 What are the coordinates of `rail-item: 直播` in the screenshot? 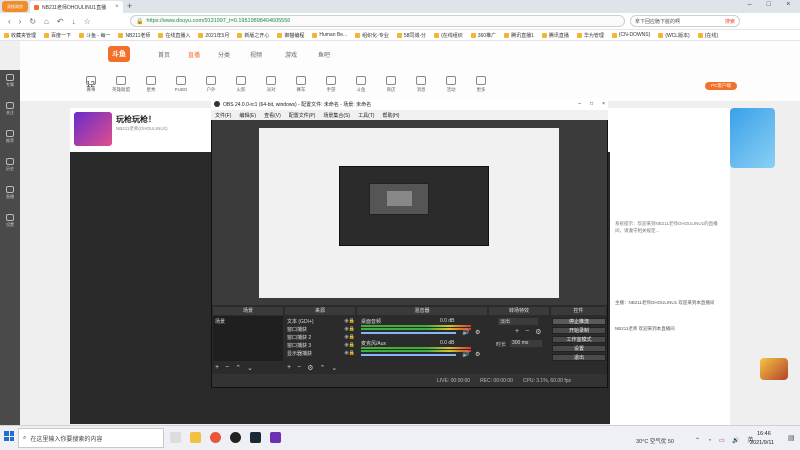 It's located at (10, 194).